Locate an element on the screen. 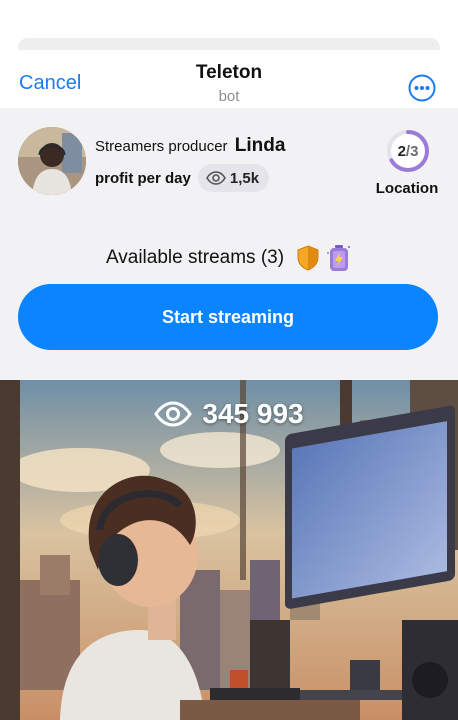 The image size is (458, 720). avatar-image is located at coordinates (52, 161).